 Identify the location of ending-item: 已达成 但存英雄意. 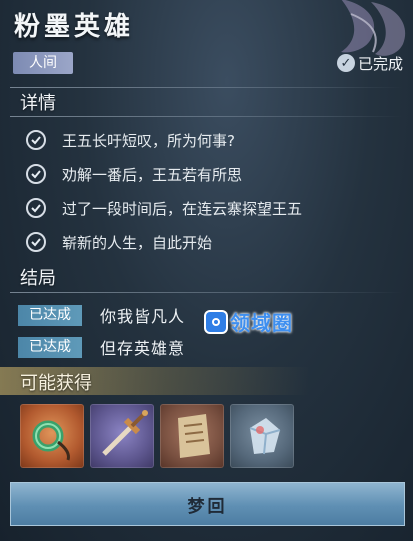
(101, 347).